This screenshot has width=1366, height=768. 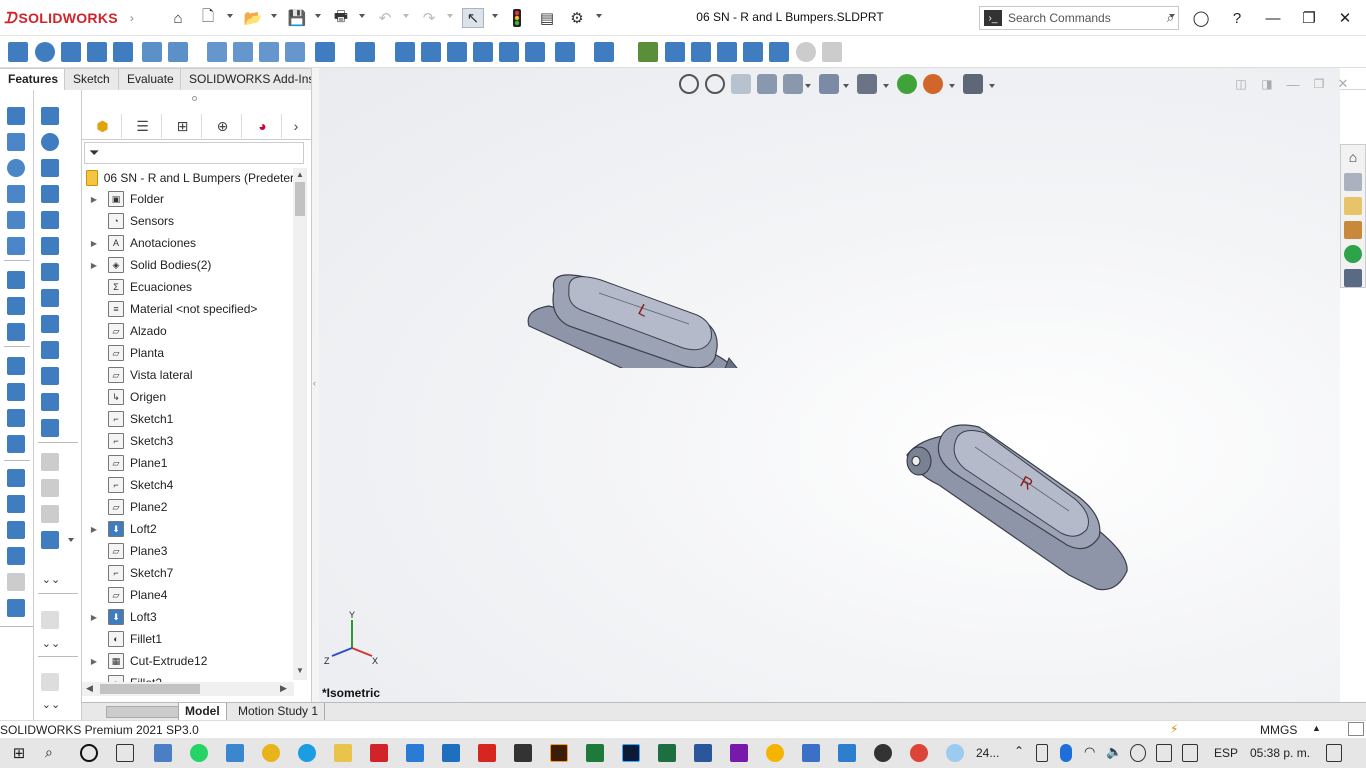 What do you see at coordinates (16, 556) in the screenshot?
I see `untrim-surface-icon` at bounding box center [16, 556].